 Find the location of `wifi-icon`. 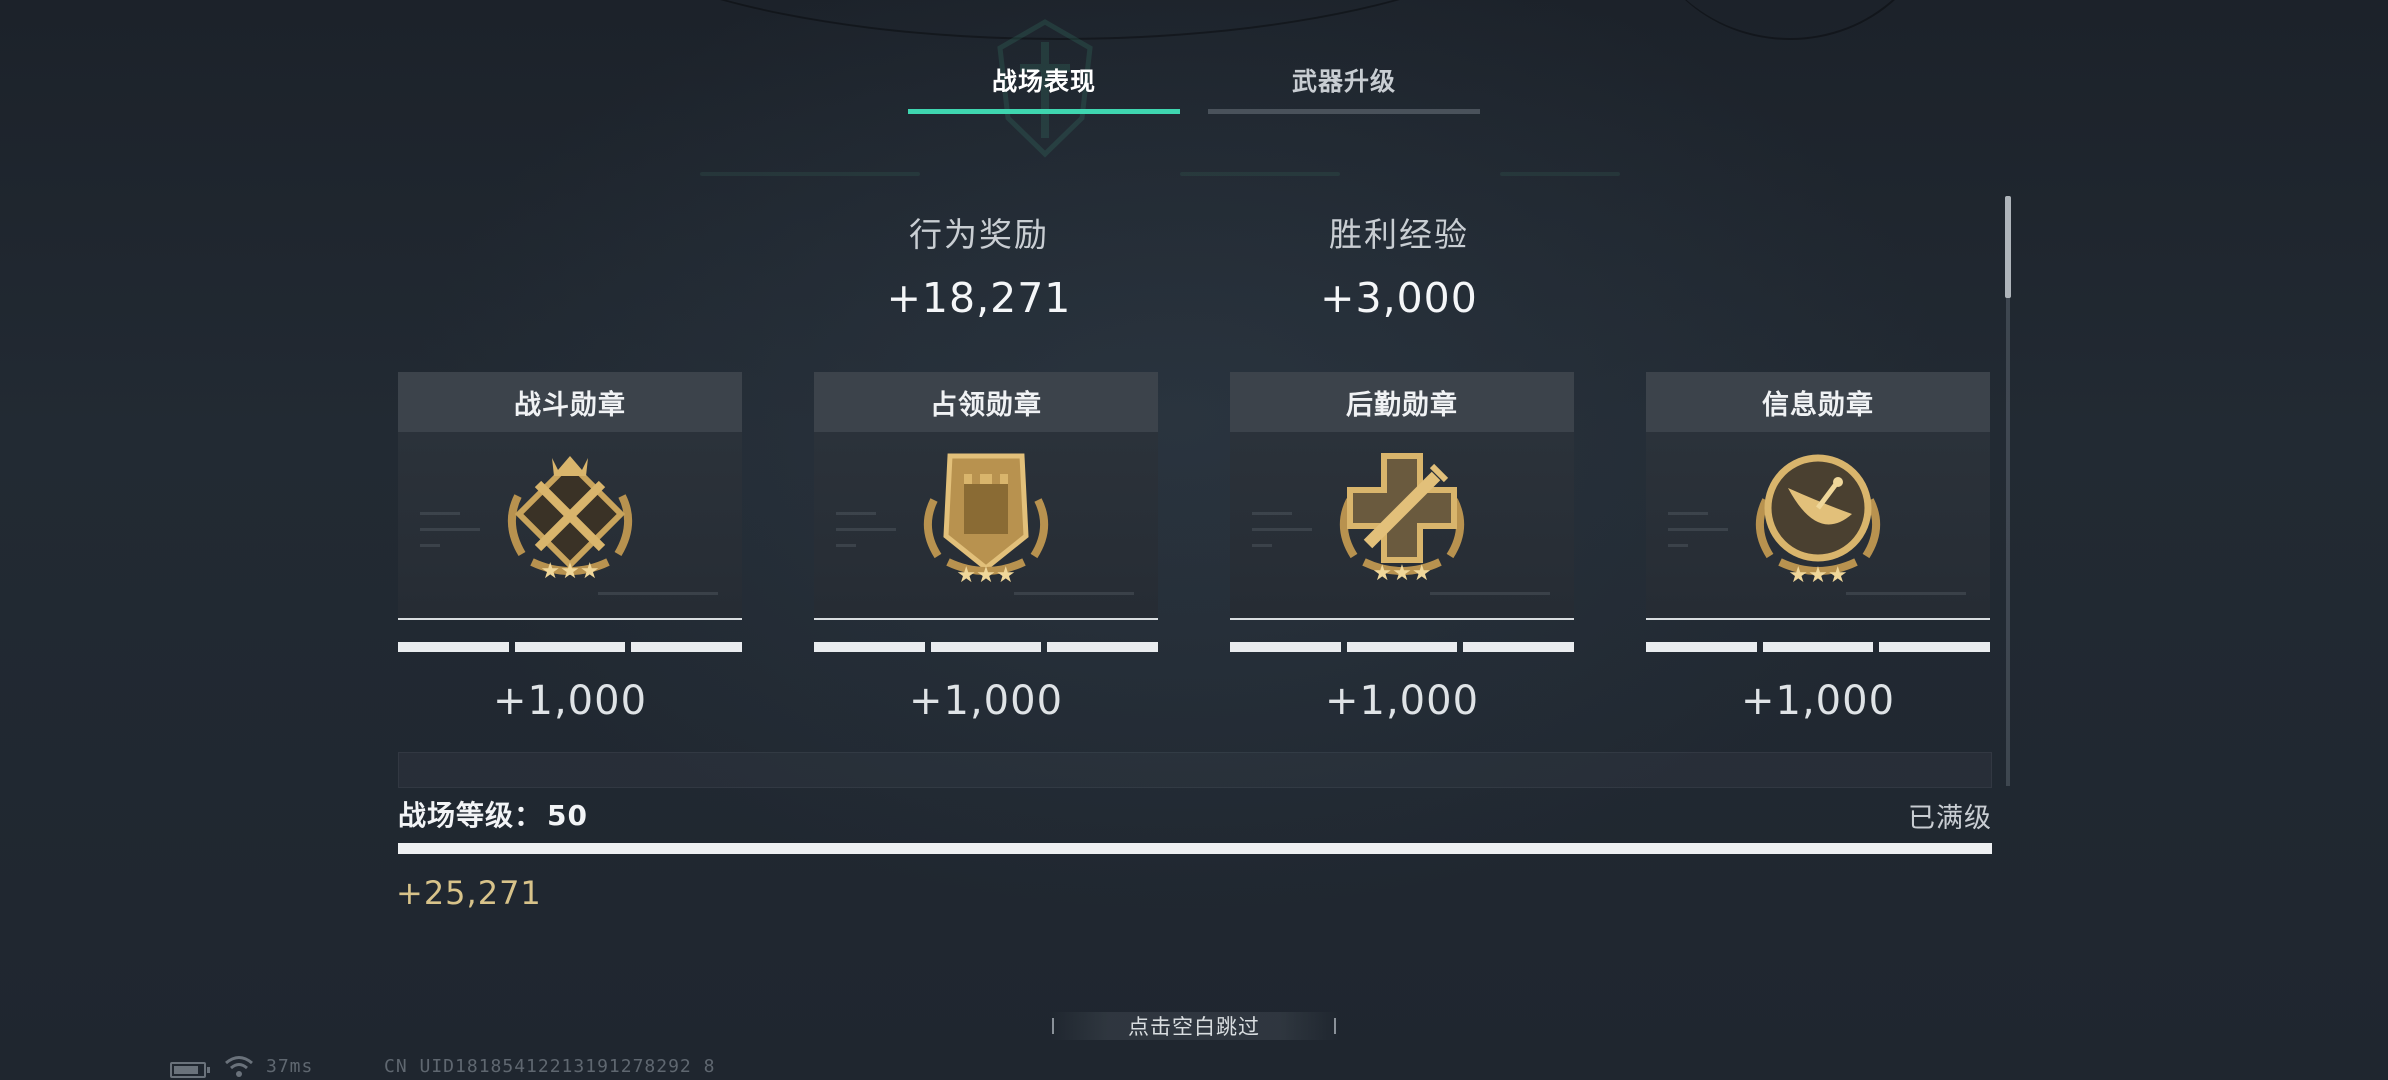

wifi-icon is located at coordinates (239, 1066).